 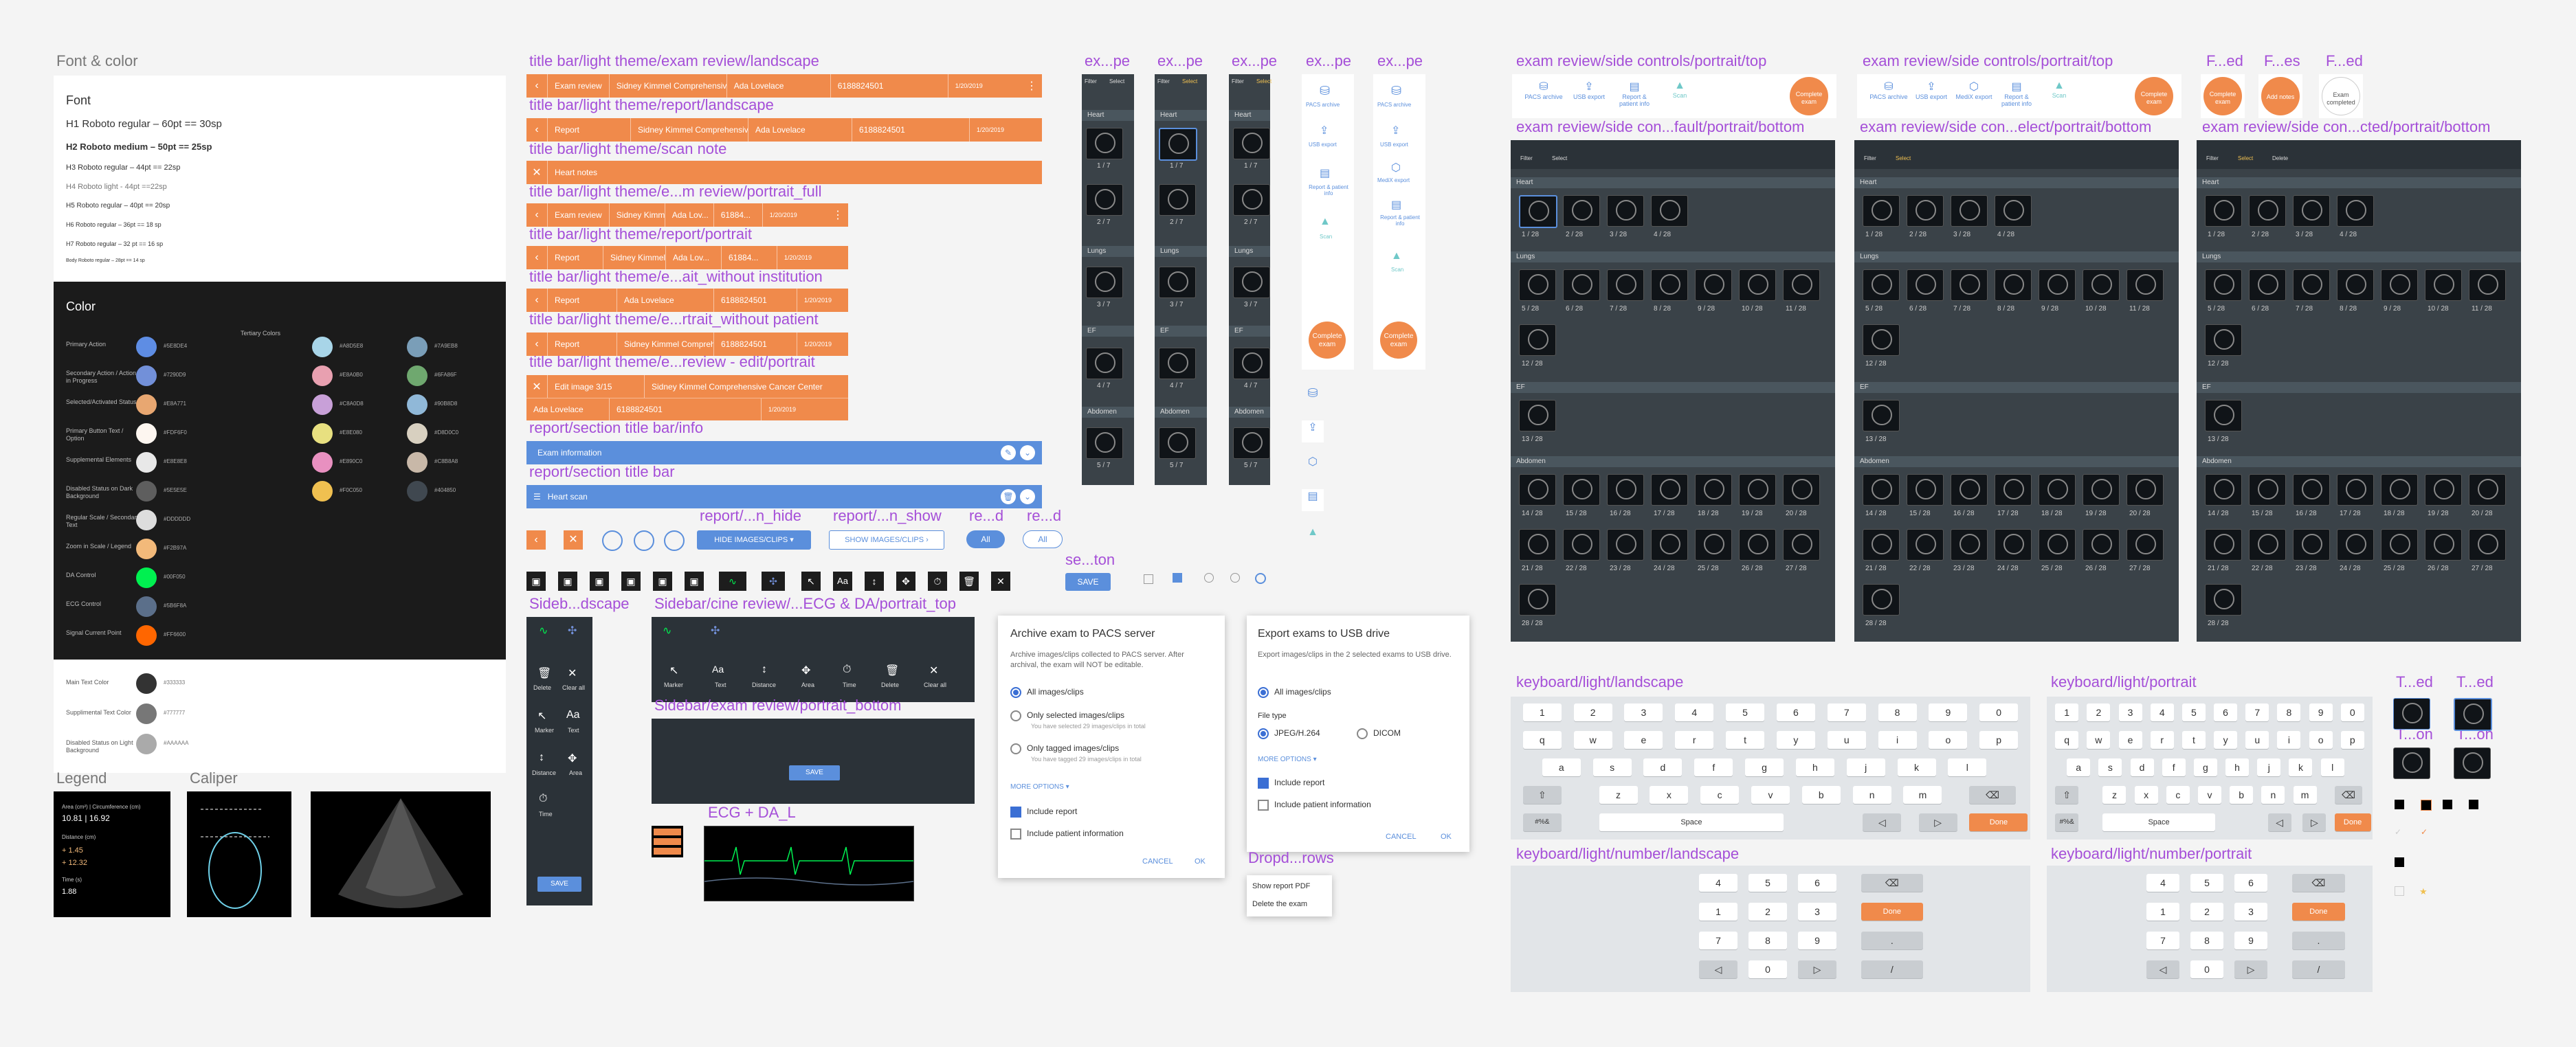 What do you see at coordinates (2142, 767) in the screenshot?
I see `key: d` at bounding box center [2142, 767].